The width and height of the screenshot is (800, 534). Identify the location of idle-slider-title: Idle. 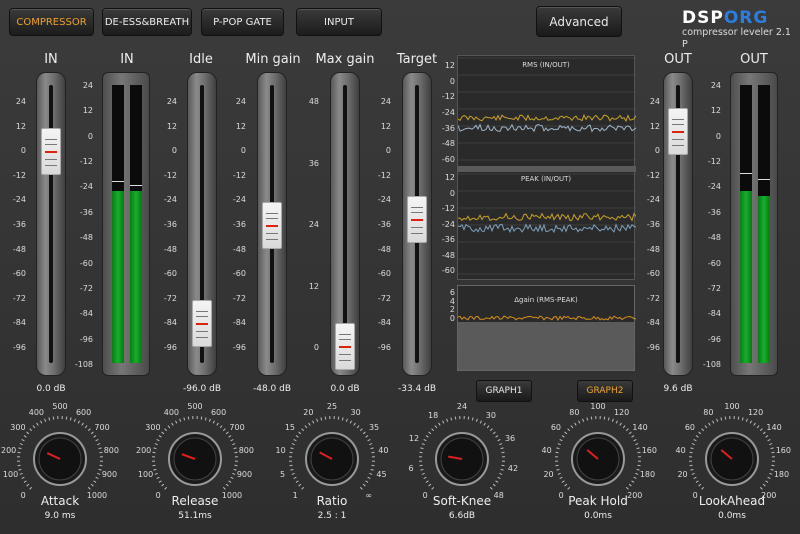
(201, 59).